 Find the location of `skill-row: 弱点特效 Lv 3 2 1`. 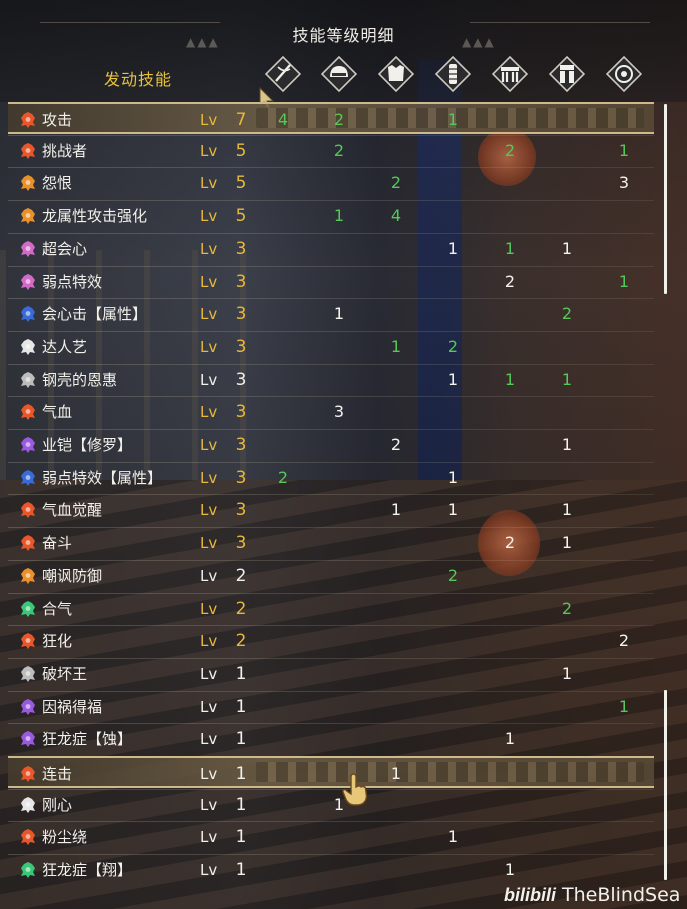

skill-row: 弱点特效 Lv 3 2 1 is located at coordinates (331, 282).